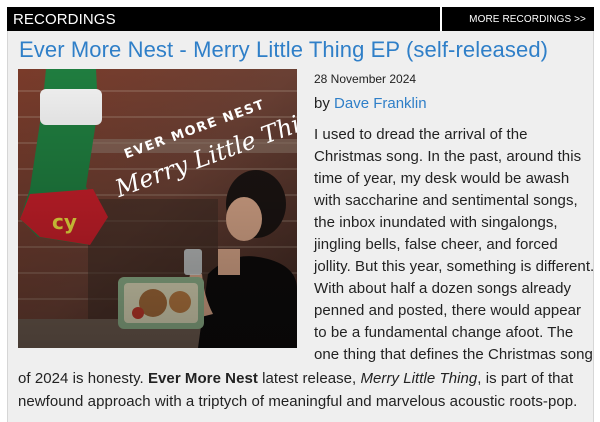 This screenshot has width=600, height=422. I want to click on body-line: penned and posted, there would appear, so click(448, 310).